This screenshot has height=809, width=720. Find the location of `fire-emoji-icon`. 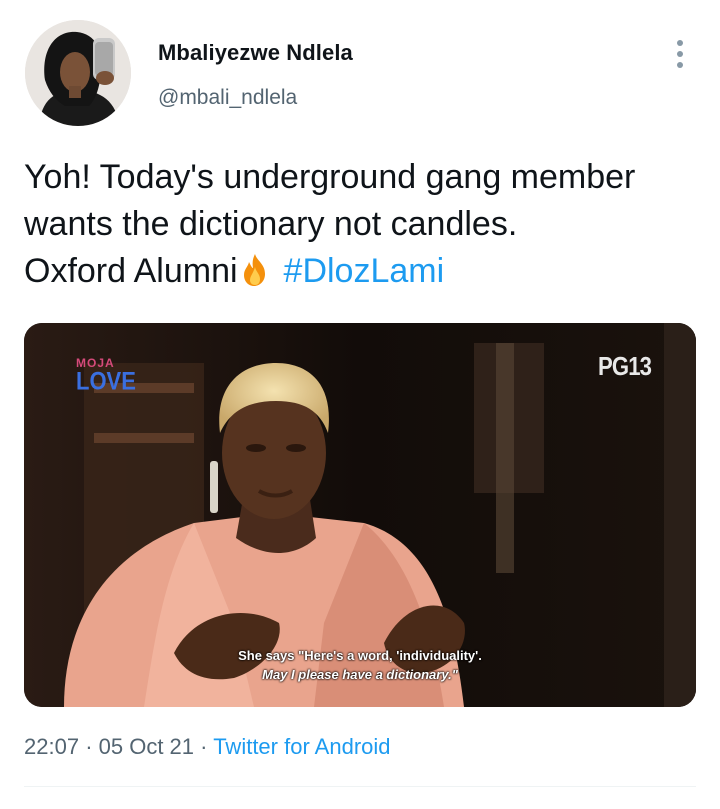

fire-emoji-icon is located at coordinates (254, 270).